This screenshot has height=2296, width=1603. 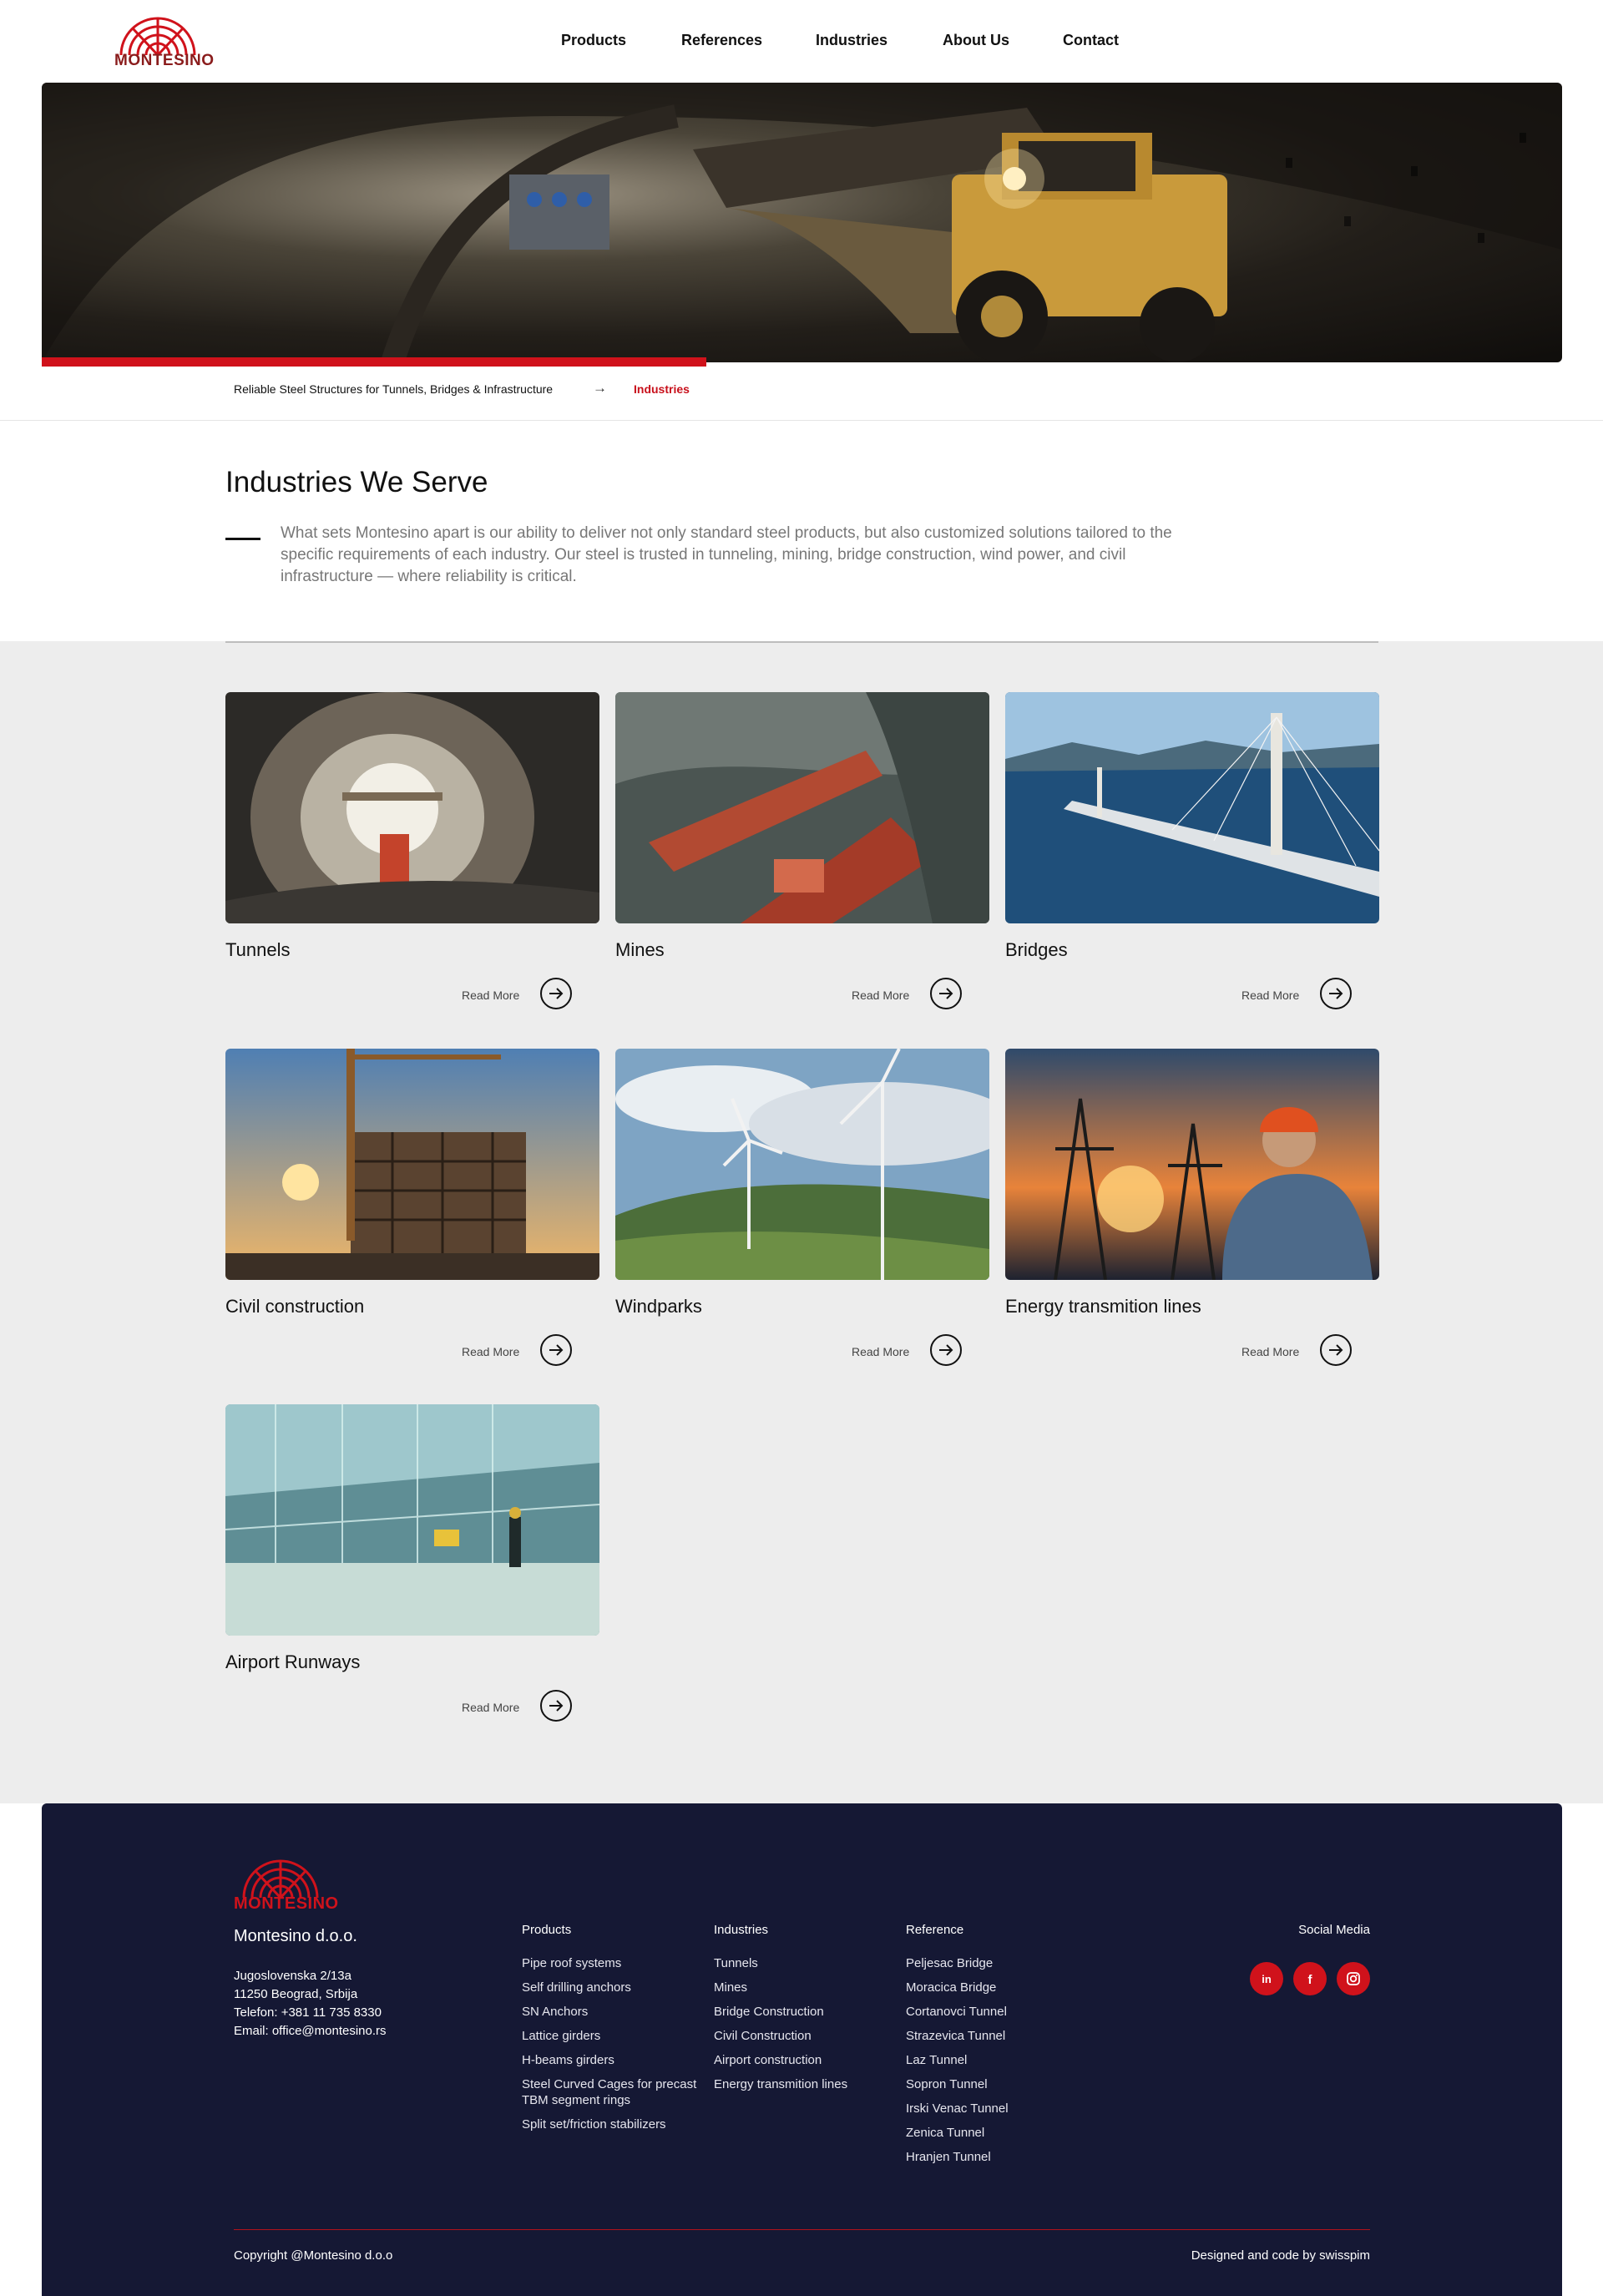 What do you see at coordinates (801, 1963) in the screenshot?
I see `footer-link: Tunnels` at bounding box center [801, 1963].